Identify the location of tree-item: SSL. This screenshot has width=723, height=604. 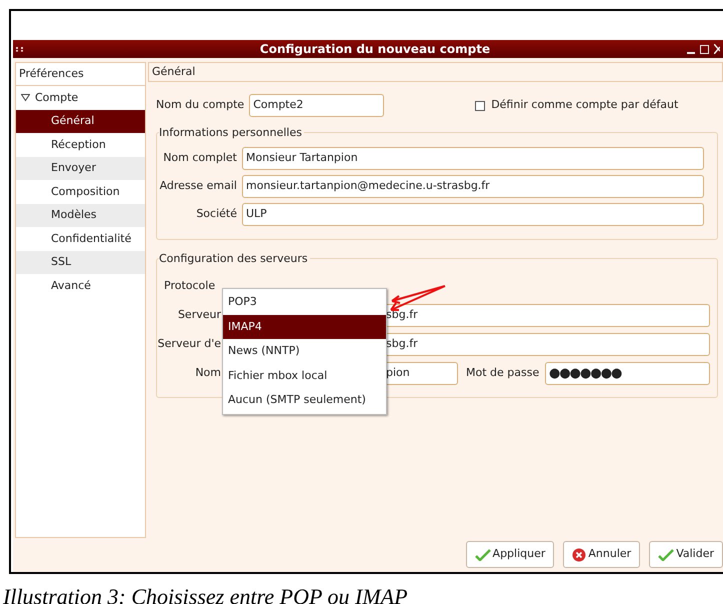
(80, 262).